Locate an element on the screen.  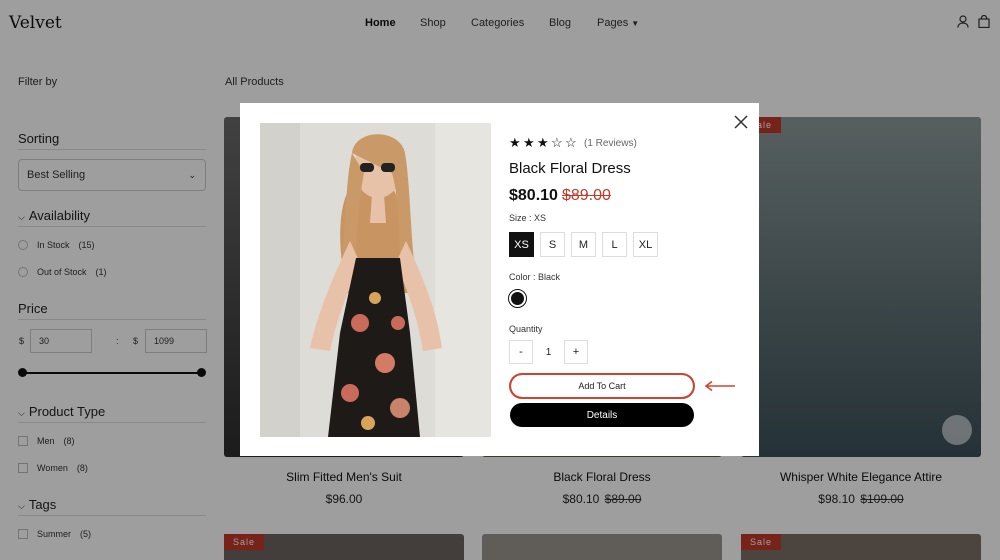
pointer-arrow-icon is located at coordinates (719, 386).